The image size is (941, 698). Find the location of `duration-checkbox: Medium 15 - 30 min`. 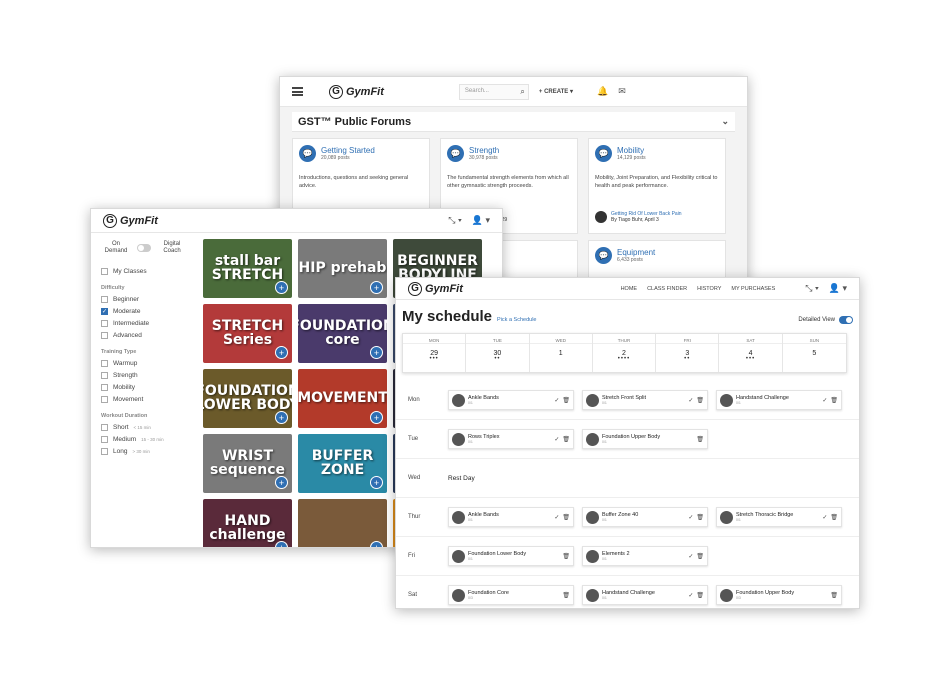

duration-checkbox: Medium 15 - 30 min is located at coordinates (144, 440).